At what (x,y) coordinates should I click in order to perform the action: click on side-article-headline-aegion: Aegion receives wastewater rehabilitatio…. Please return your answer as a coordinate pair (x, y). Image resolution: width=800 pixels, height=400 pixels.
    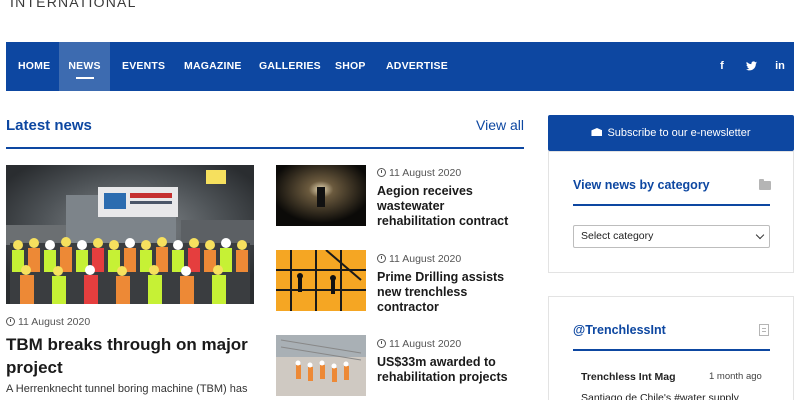
    Looking at the image, I should click on (449, 206).